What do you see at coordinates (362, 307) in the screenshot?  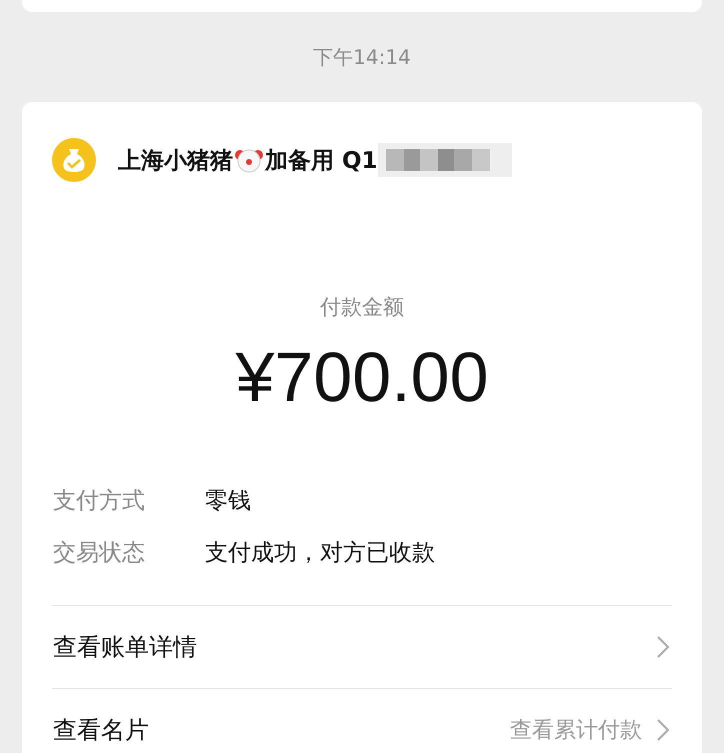 I see `amount-label: 付款金额` at bounding box center [362, 307].